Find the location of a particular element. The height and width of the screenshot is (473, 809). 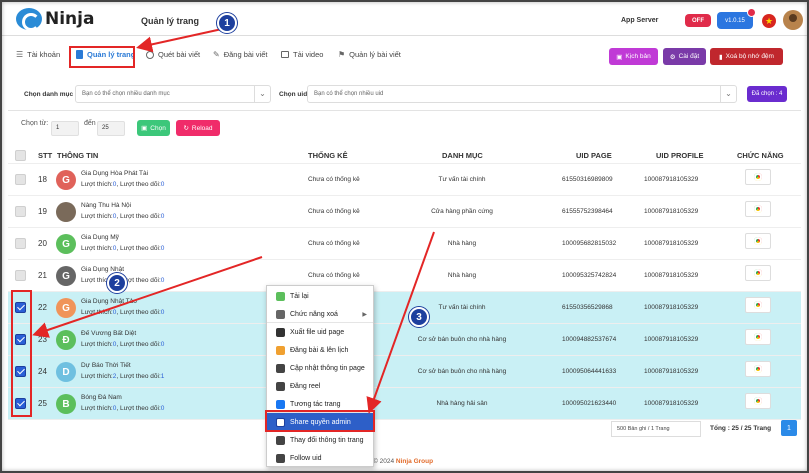

context-menu-item: Xuất file uid page is located at coordinates (320, 332).